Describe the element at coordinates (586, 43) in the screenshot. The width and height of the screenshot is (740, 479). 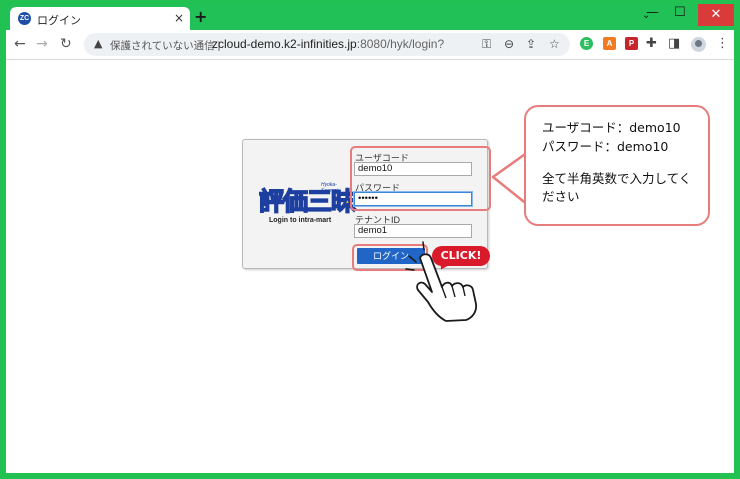
I see `evernote-extension-icon: E` at that location.